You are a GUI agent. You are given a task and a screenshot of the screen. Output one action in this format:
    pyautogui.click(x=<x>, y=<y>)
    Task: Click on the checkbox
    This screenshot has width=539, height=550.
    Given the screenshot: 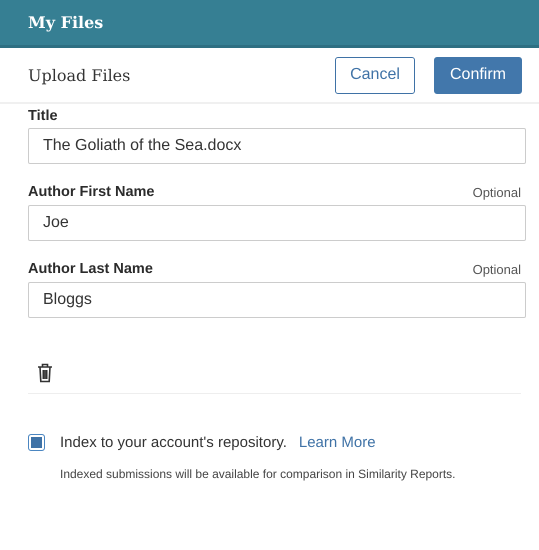 What is the action you would take?
    pyautogui.click(x=36, y=442)
    